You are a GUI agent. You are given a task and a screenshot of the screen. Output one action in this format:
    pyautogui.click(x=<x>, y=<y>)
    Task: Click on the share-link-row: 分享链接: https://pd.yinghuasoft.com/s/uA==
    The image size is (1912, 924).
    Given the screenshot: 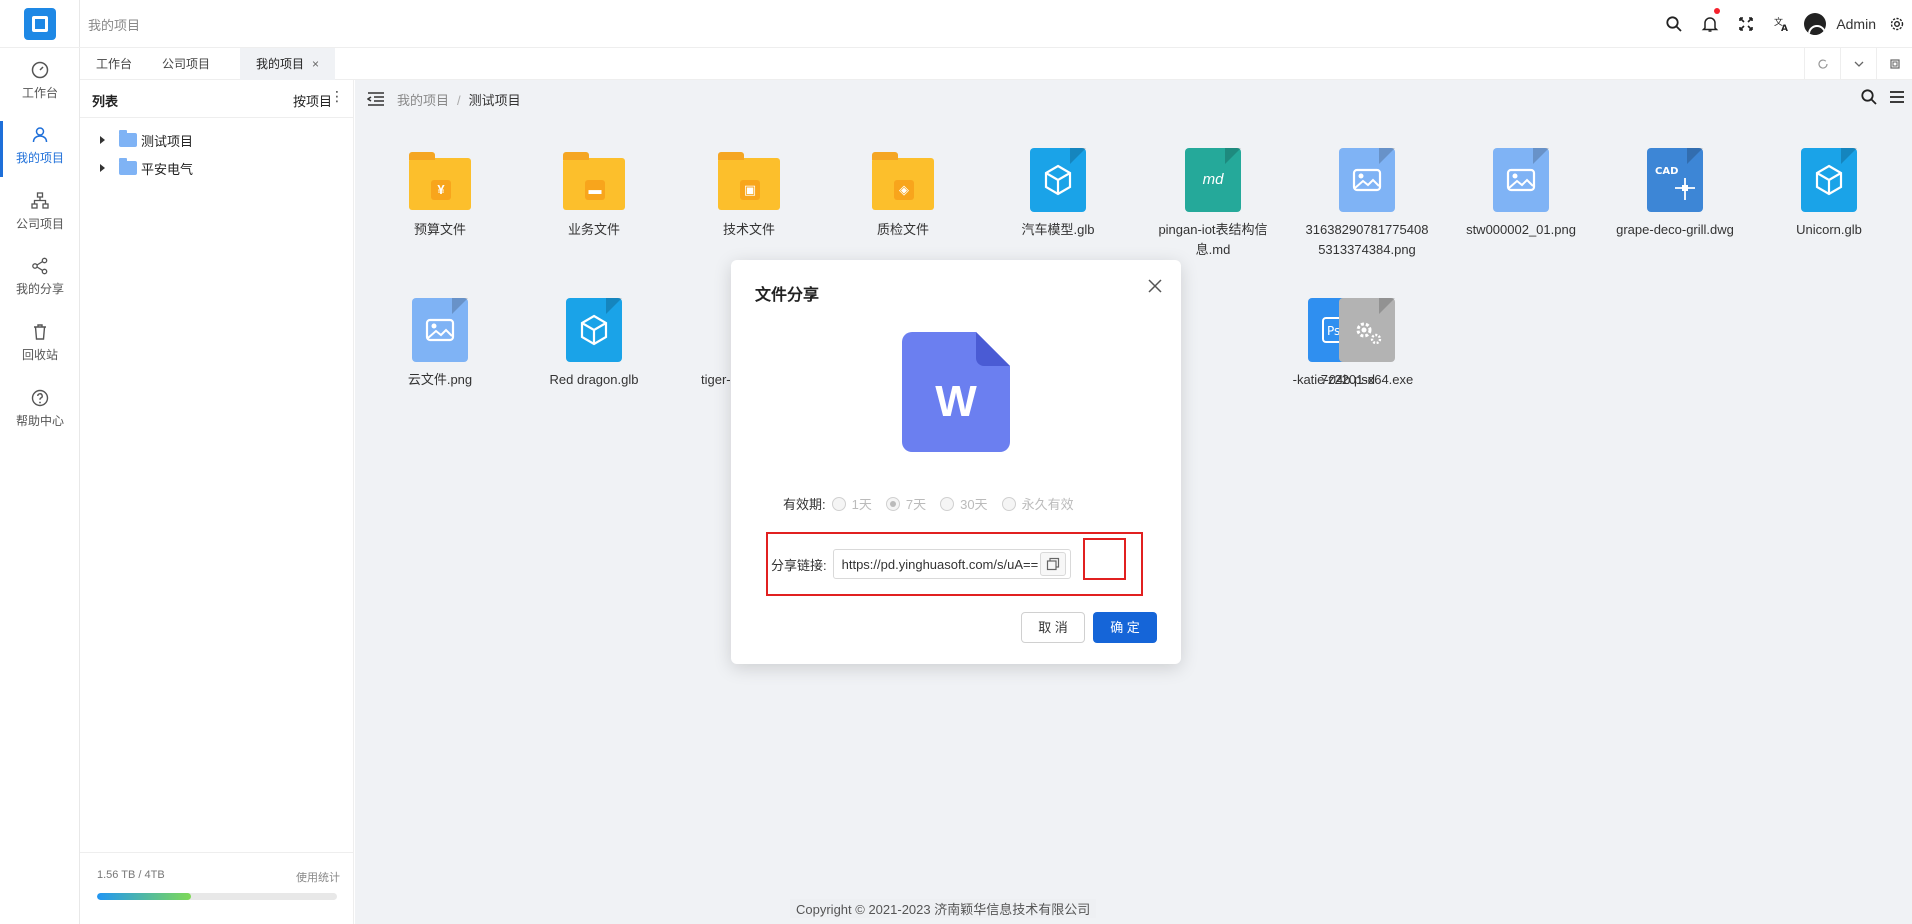 What is the action you would take?
    pyautogui.click(x=921, y=564)
    